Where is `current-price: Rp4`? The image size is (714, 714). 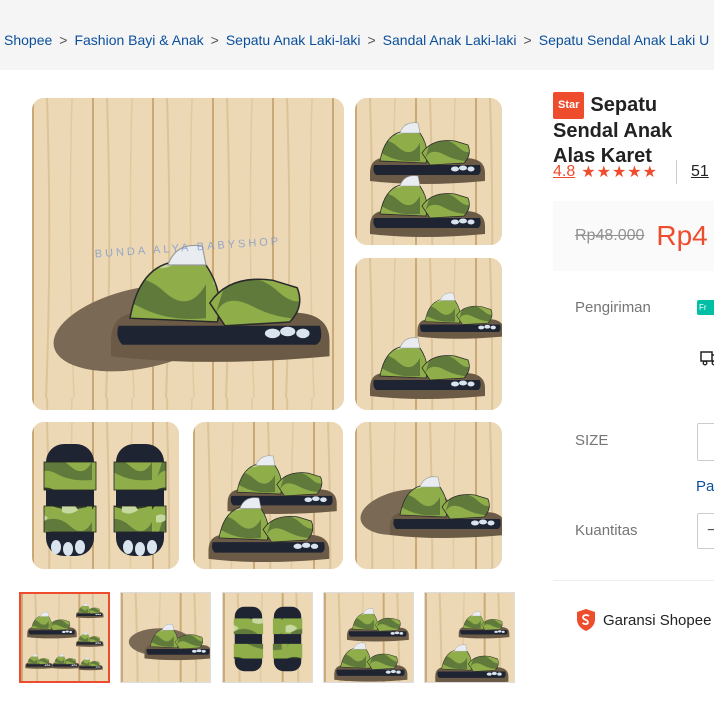 current-price: Rp4 is located at coordinates (682, 235).